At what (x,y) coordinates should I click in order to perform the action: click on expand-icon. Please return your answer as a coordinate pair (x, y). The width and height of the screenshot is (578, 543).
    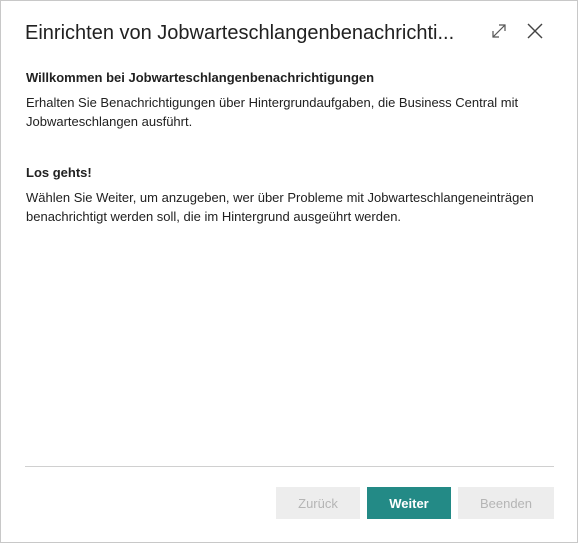
    Looking at the image, I should click on (499, 33).